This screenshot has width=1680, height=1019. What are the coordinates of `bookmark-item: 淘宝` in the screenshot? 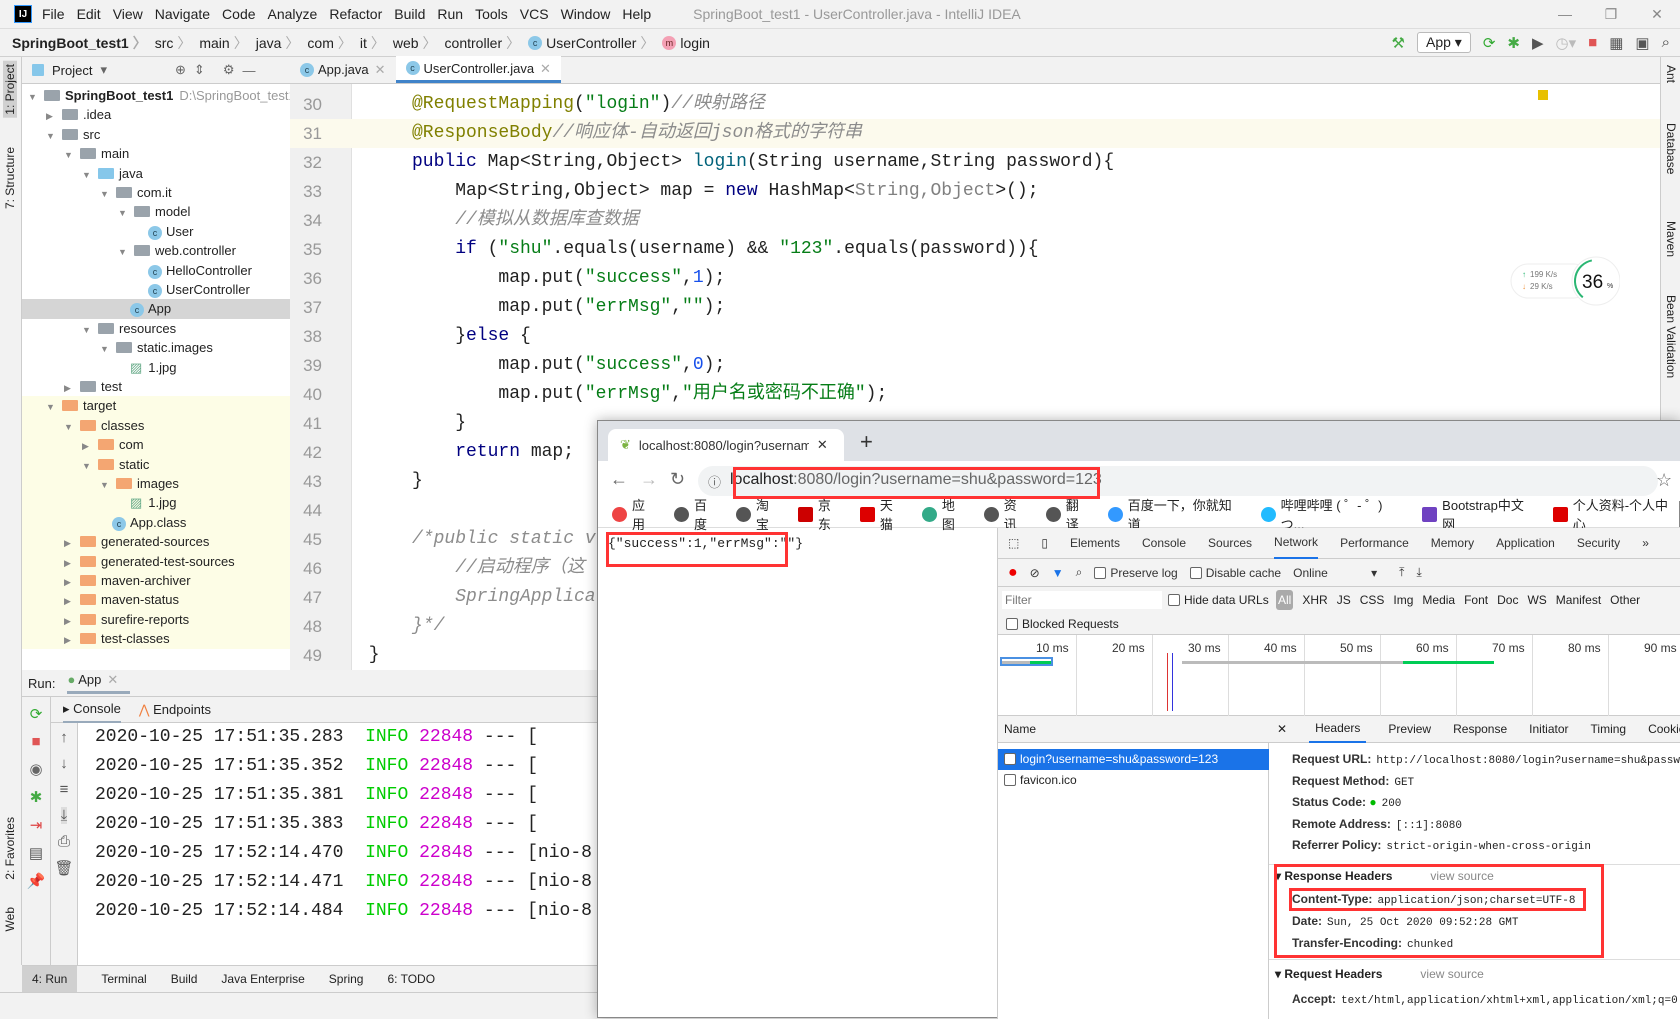 It's located at (758, 514).